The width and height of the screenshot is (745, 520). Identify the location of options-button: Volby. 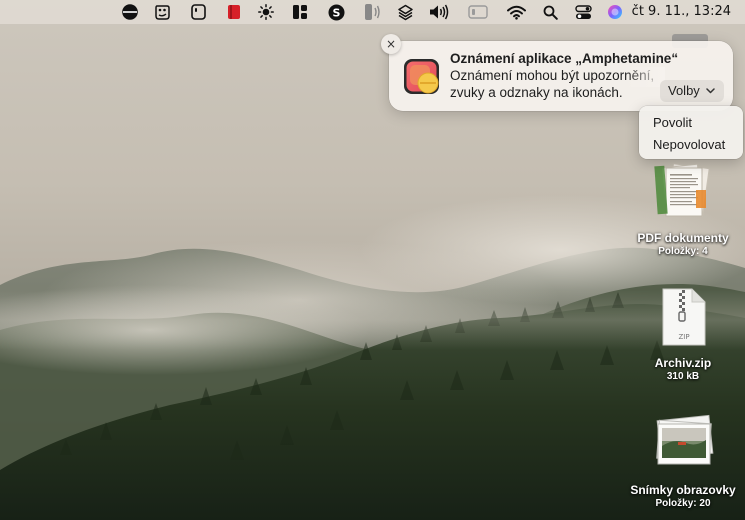
(692, 91).